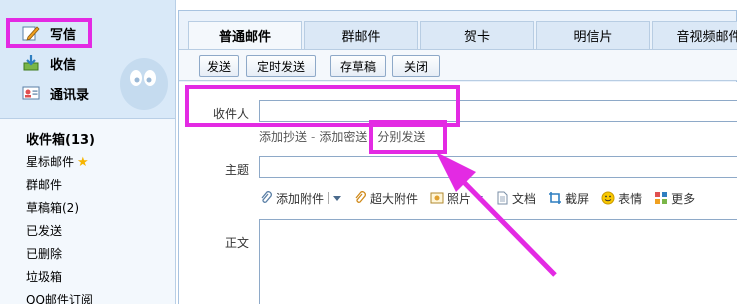  What do you see at coordinates (496, 214) in the screenshot?
I see `annotation-arrow-icon` at bounding box center [496, 214].